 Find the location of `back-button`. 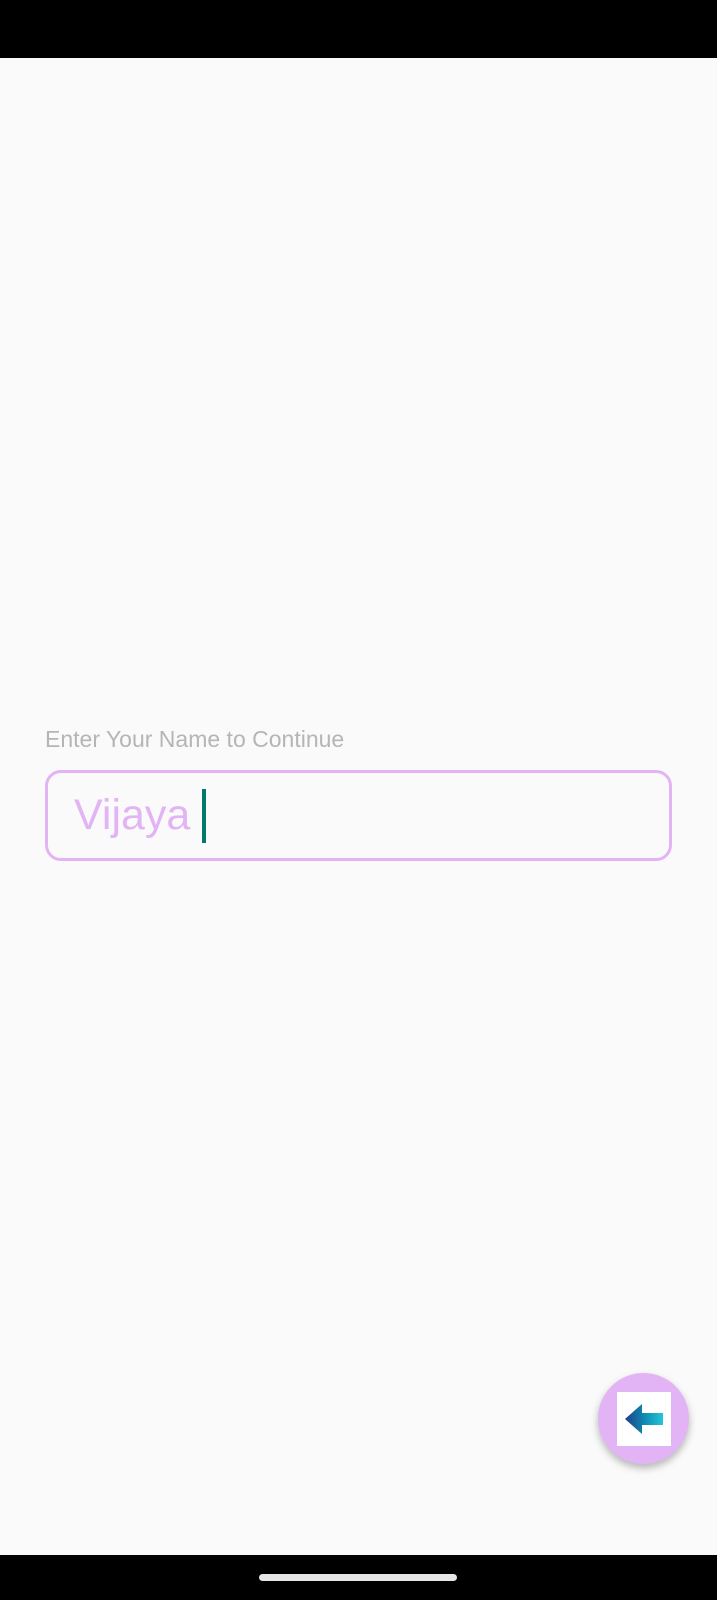

back-button is located at coordinates (643, 1418).